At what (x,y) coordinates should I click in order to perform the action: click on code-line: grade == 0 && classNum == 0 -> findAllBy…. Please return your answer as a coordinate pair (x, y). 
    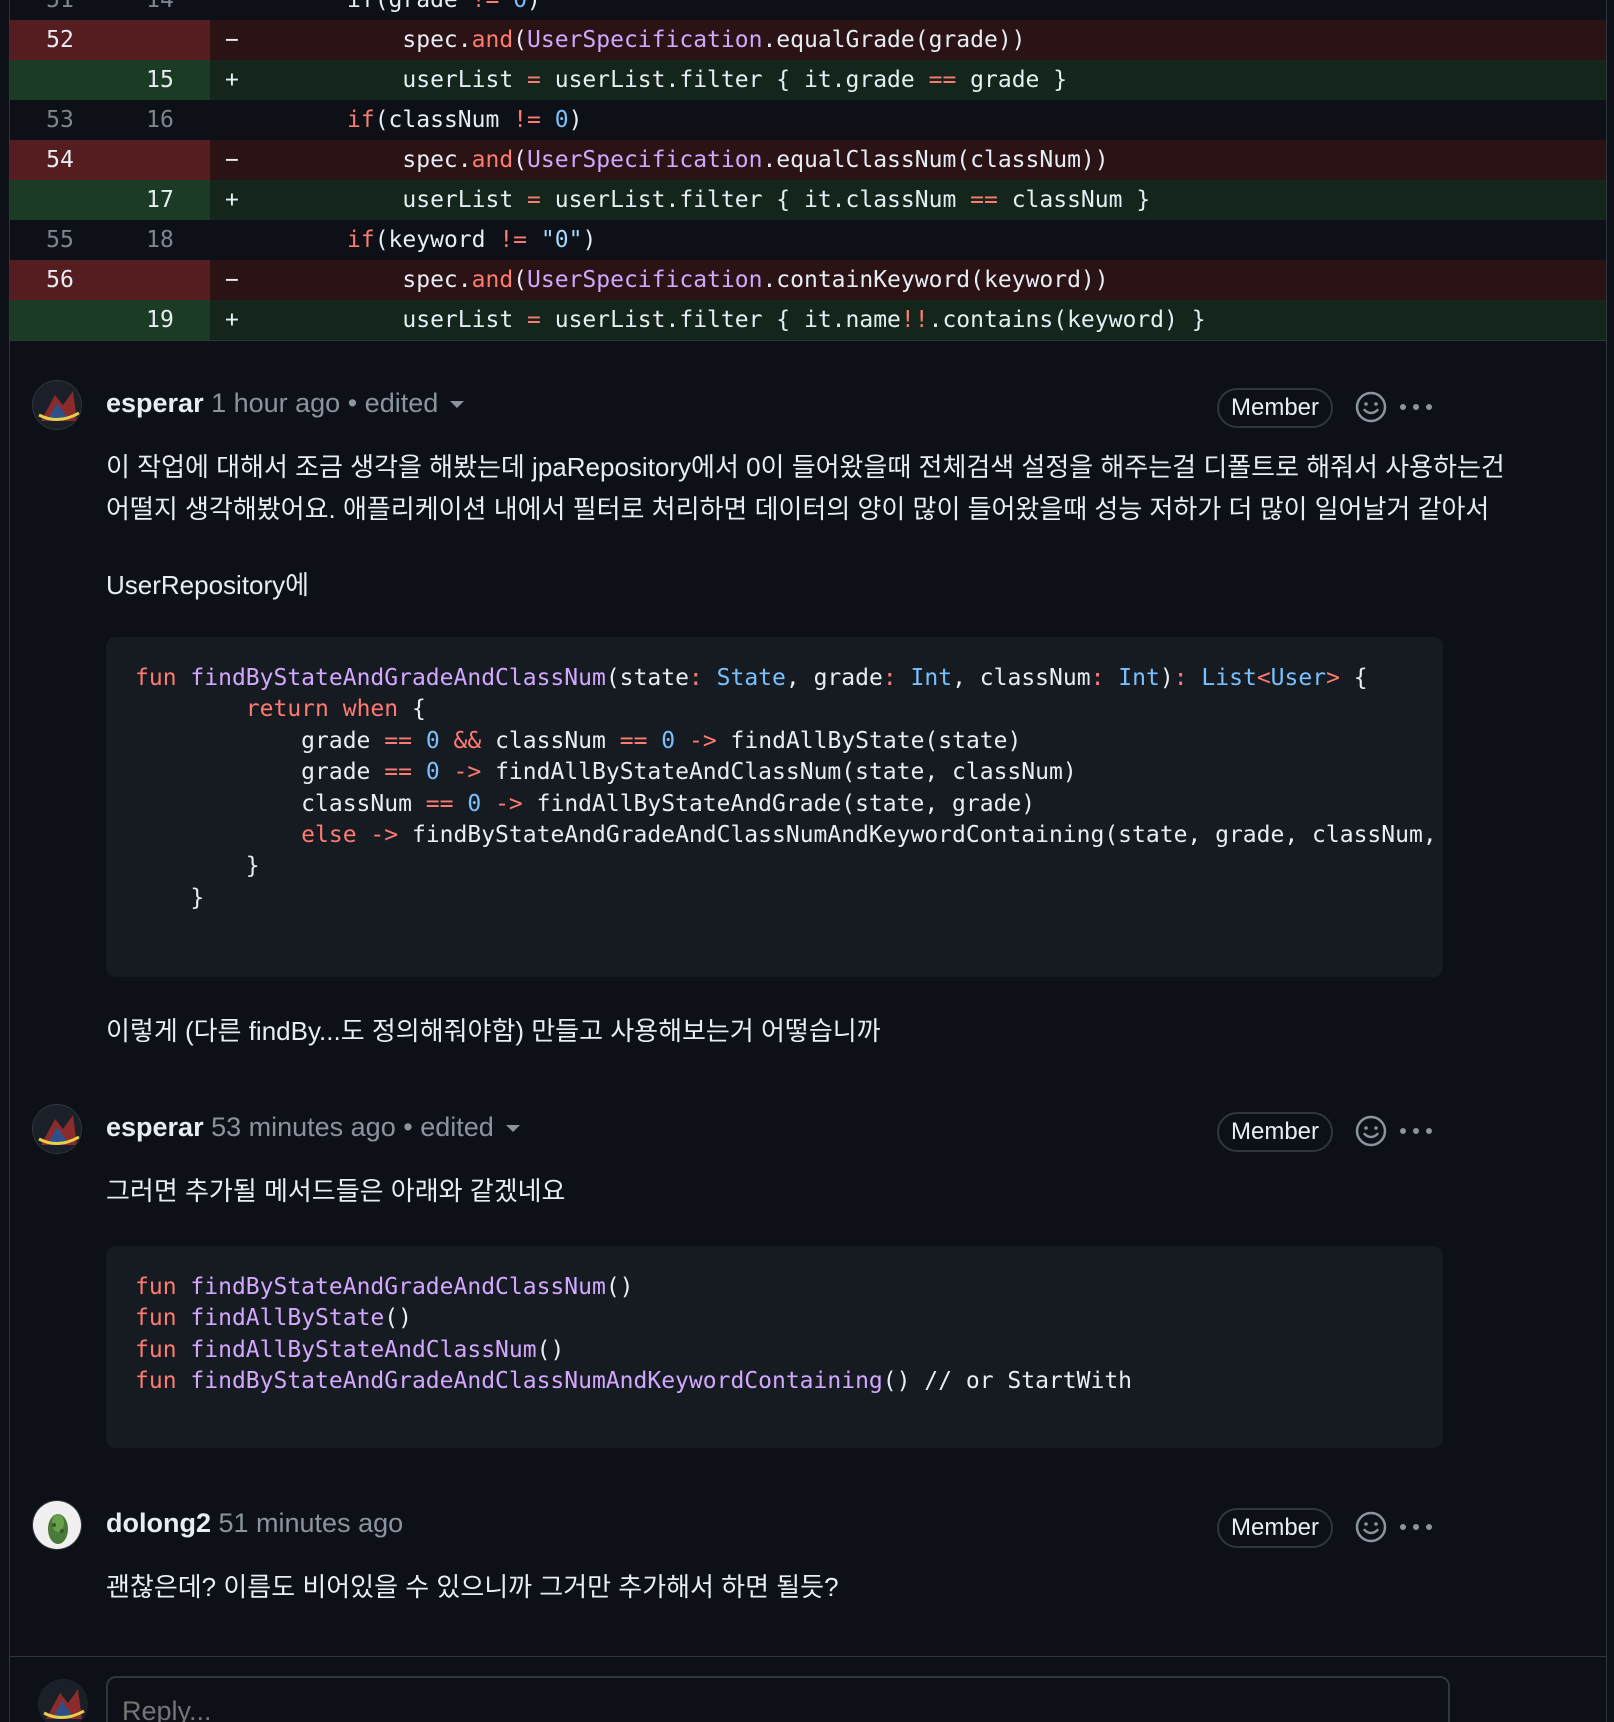
    Looking at the image, I should click on (789, 741).